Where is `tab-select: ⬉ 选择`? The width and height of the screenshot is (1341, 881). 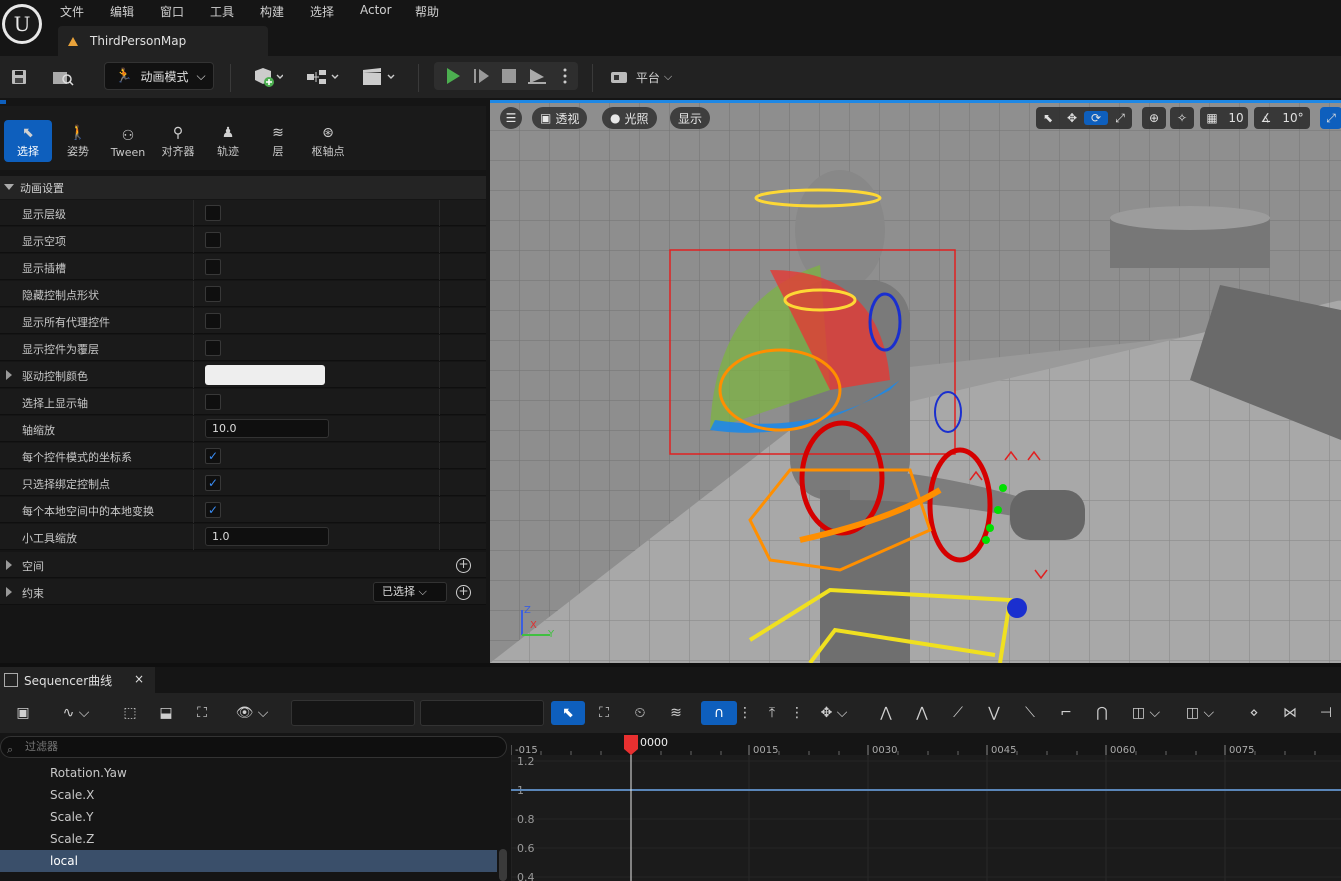 tab-select: ⬉ 选择 is located at coordinates (28, 141).